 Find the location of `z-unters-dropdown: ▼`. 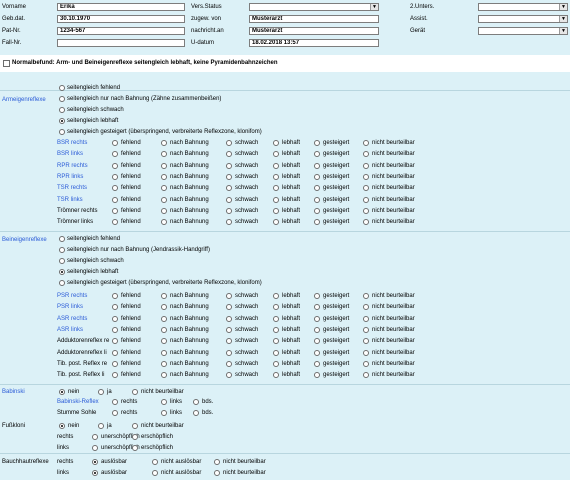

z-unters-dropdown: ▼ is located at coordinates (523, 7).